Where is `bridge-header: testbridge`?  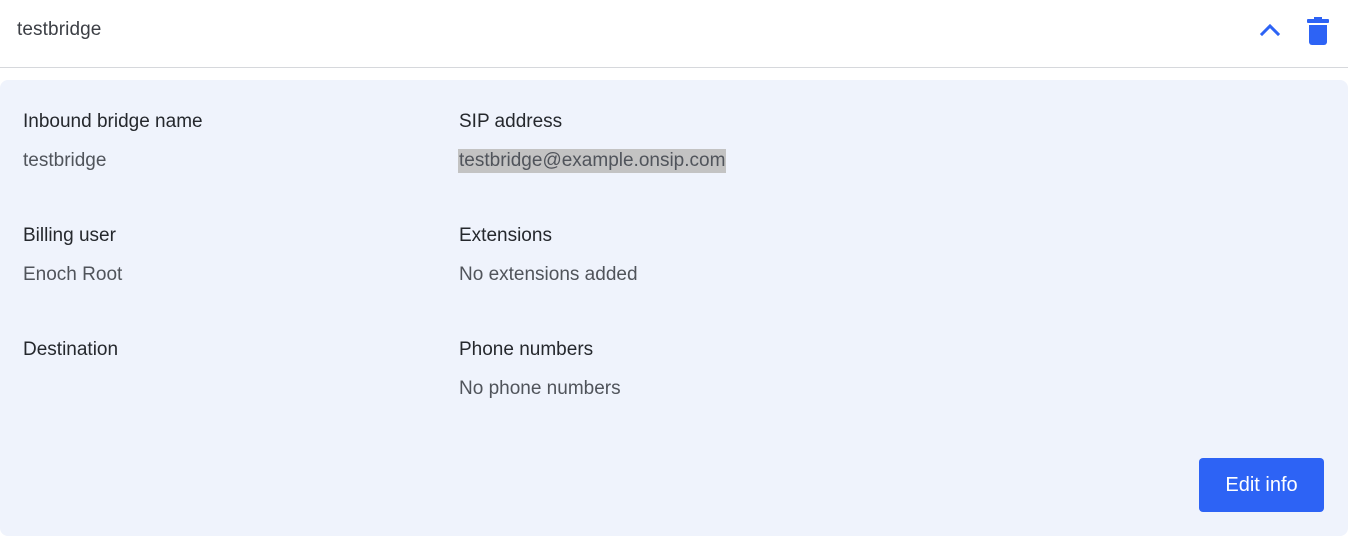
bridge-header: testbridge is located at coordinates (674, 34).